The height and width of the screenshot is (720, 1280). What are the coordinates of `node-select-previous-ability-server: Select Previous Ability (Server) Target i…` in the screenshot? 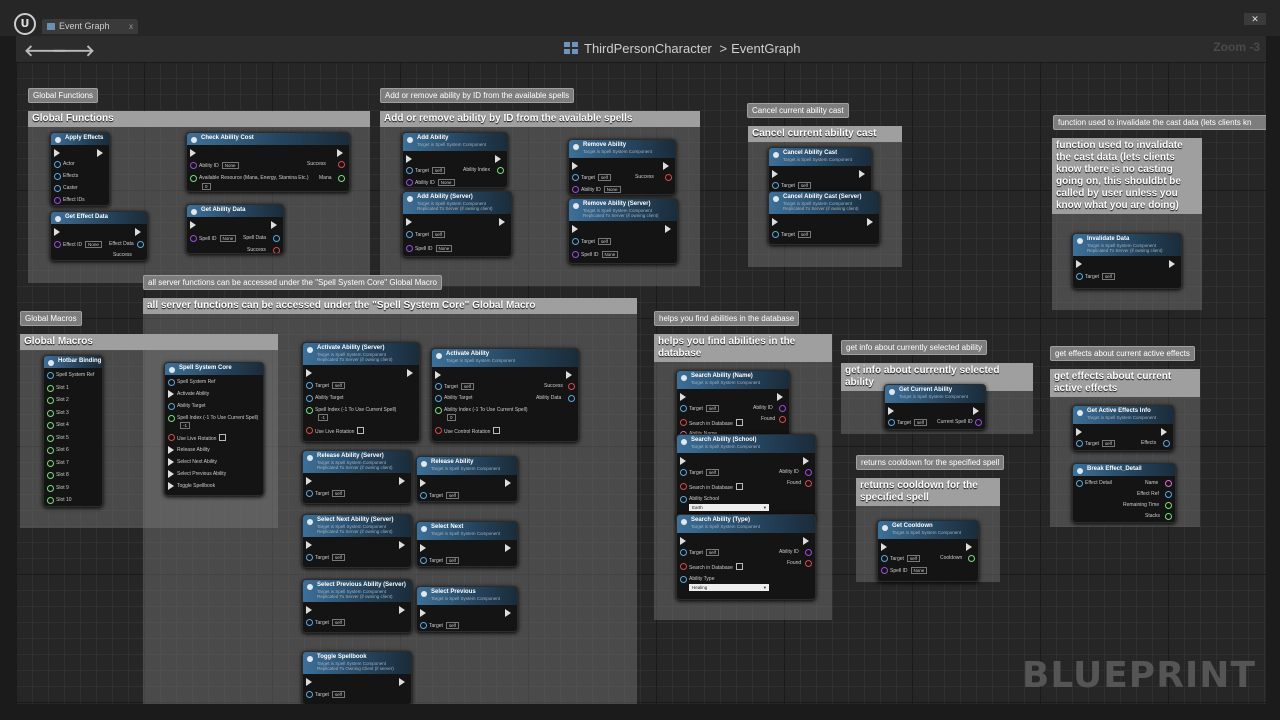 It's located at (357, 606).